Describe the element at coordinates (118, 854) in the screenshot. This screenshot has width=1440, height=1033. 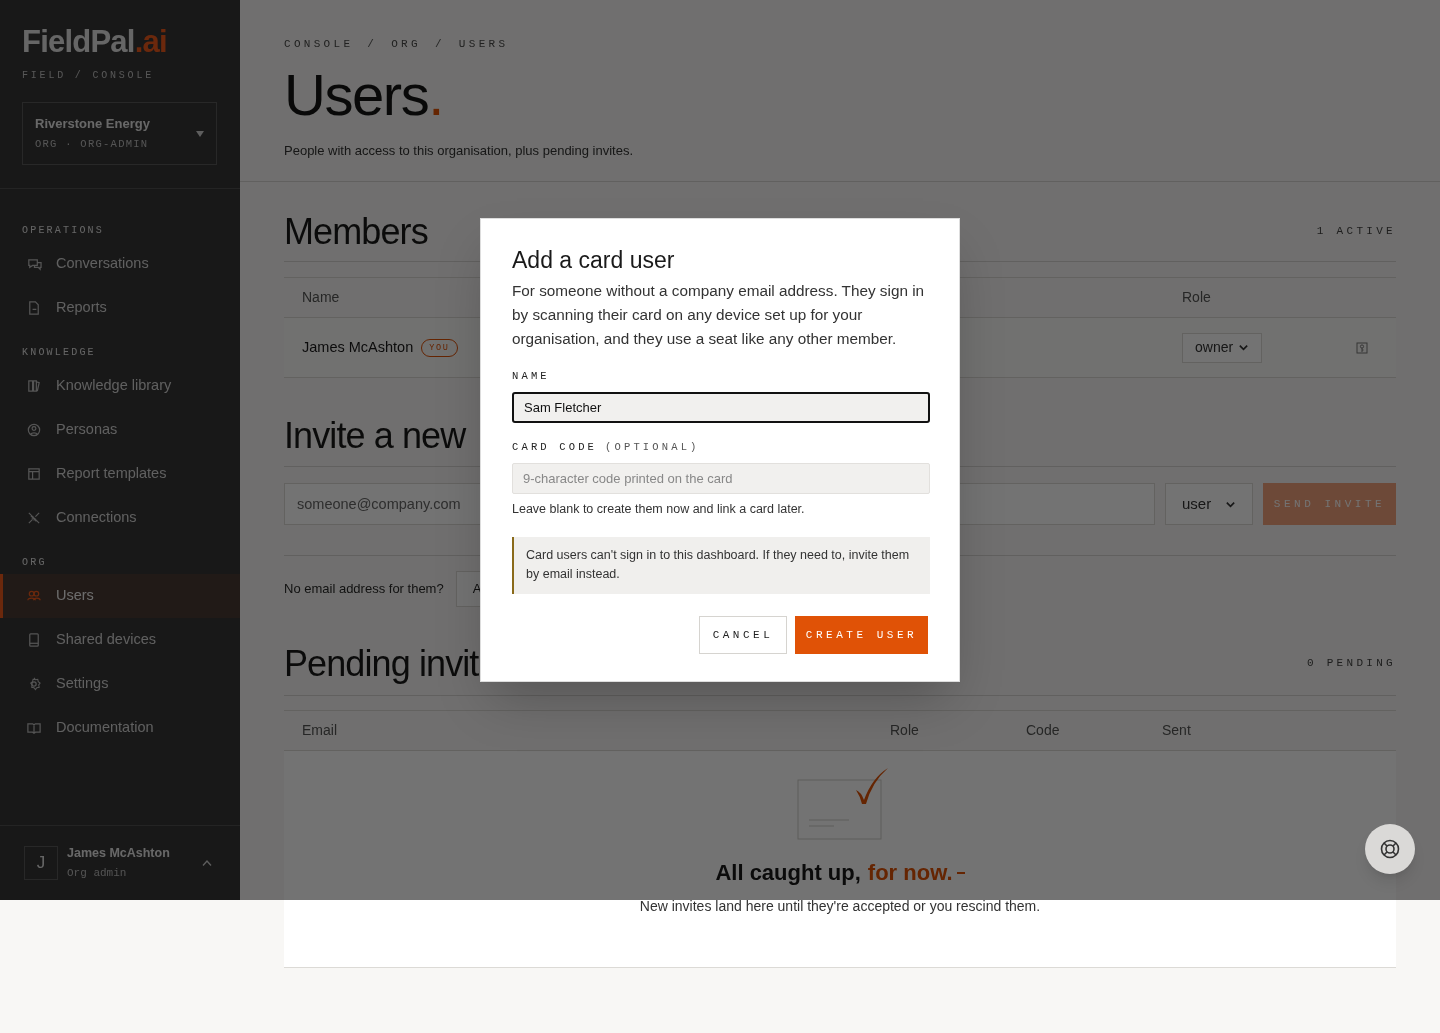
I see `user-name: James McAshton` at that location.